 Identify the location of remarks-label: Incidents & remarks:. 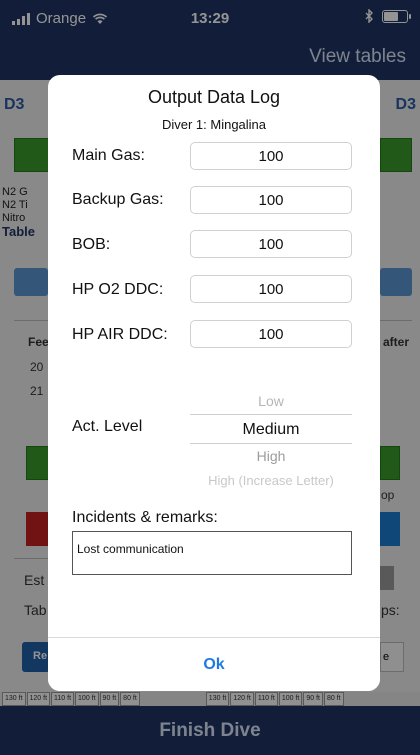
(145, 517).